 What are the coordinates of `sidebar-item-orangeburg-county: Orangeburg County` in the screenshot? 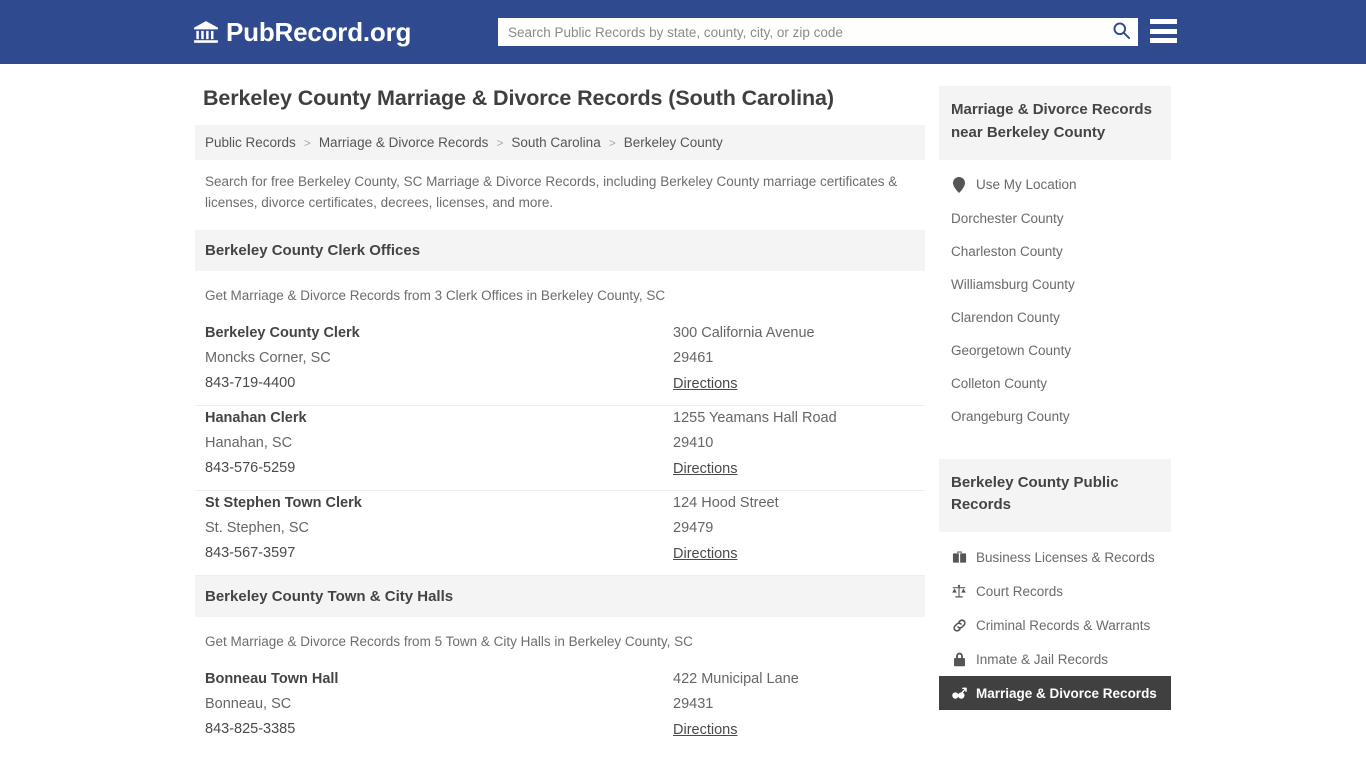 It's located at (1055, 416).